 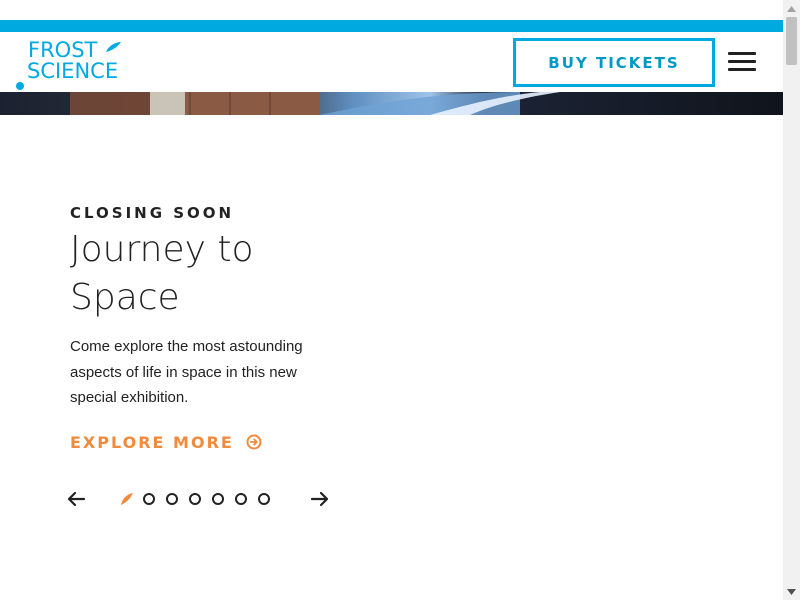 I want to click on carousel-controls, so click(x=204, y=500).